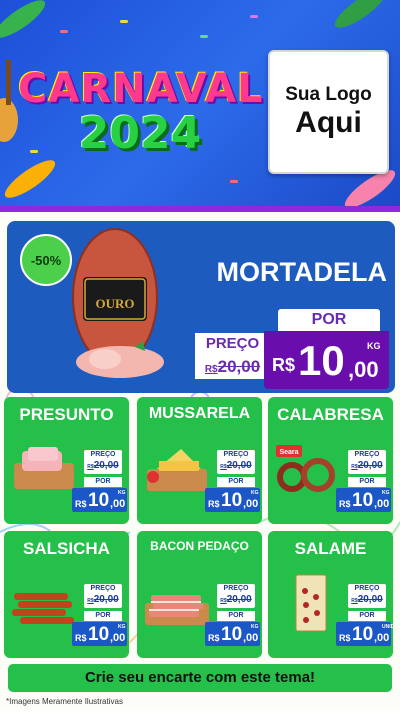 The height and width of the screenshot is (716, 400). What do you see at coordinates (232, 366) in the screenshot?
I see `featured-old-price: R$20,00` at bounding box center [232, 366].